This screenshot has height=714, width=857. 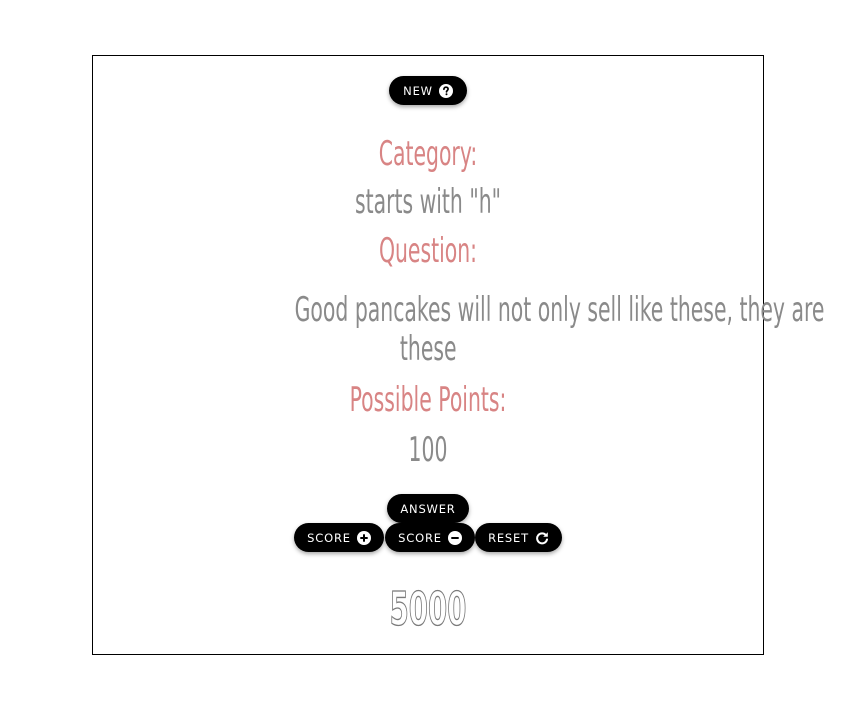 I want to click on answer-button-label: ANSWER, so click(x=428, y=508).